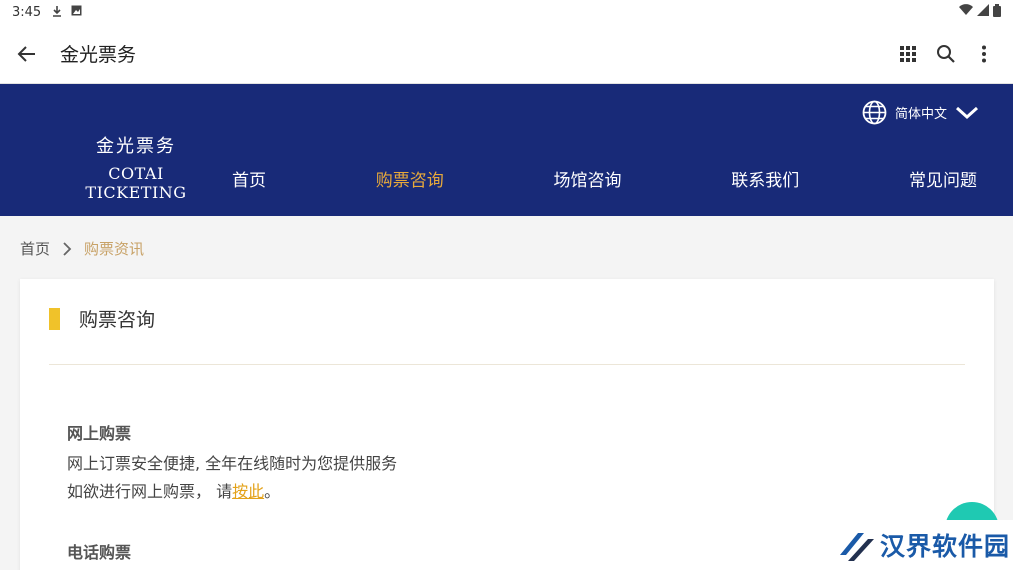  Describe the element at coordinates (506, 54) in the screenshot. I see `app-bar: 金光票务` at that location.